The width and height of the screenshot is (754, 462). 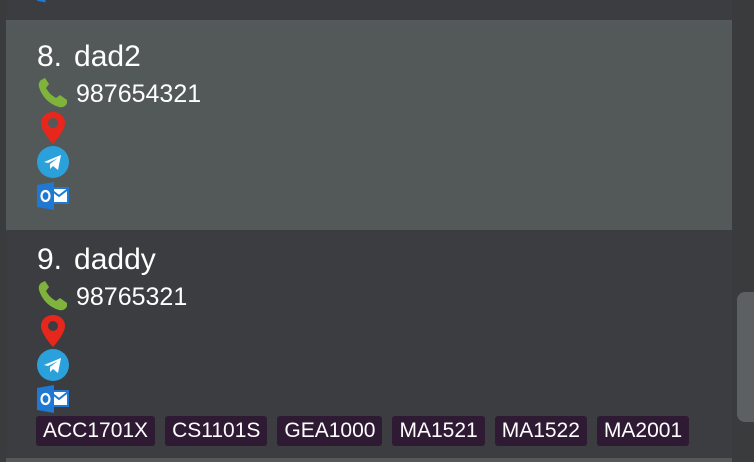 I want to click on tag-list: ACC1701X CS1101S GEA1000 MA1521 MA1522 MA2001, so click(x=367, y=432).